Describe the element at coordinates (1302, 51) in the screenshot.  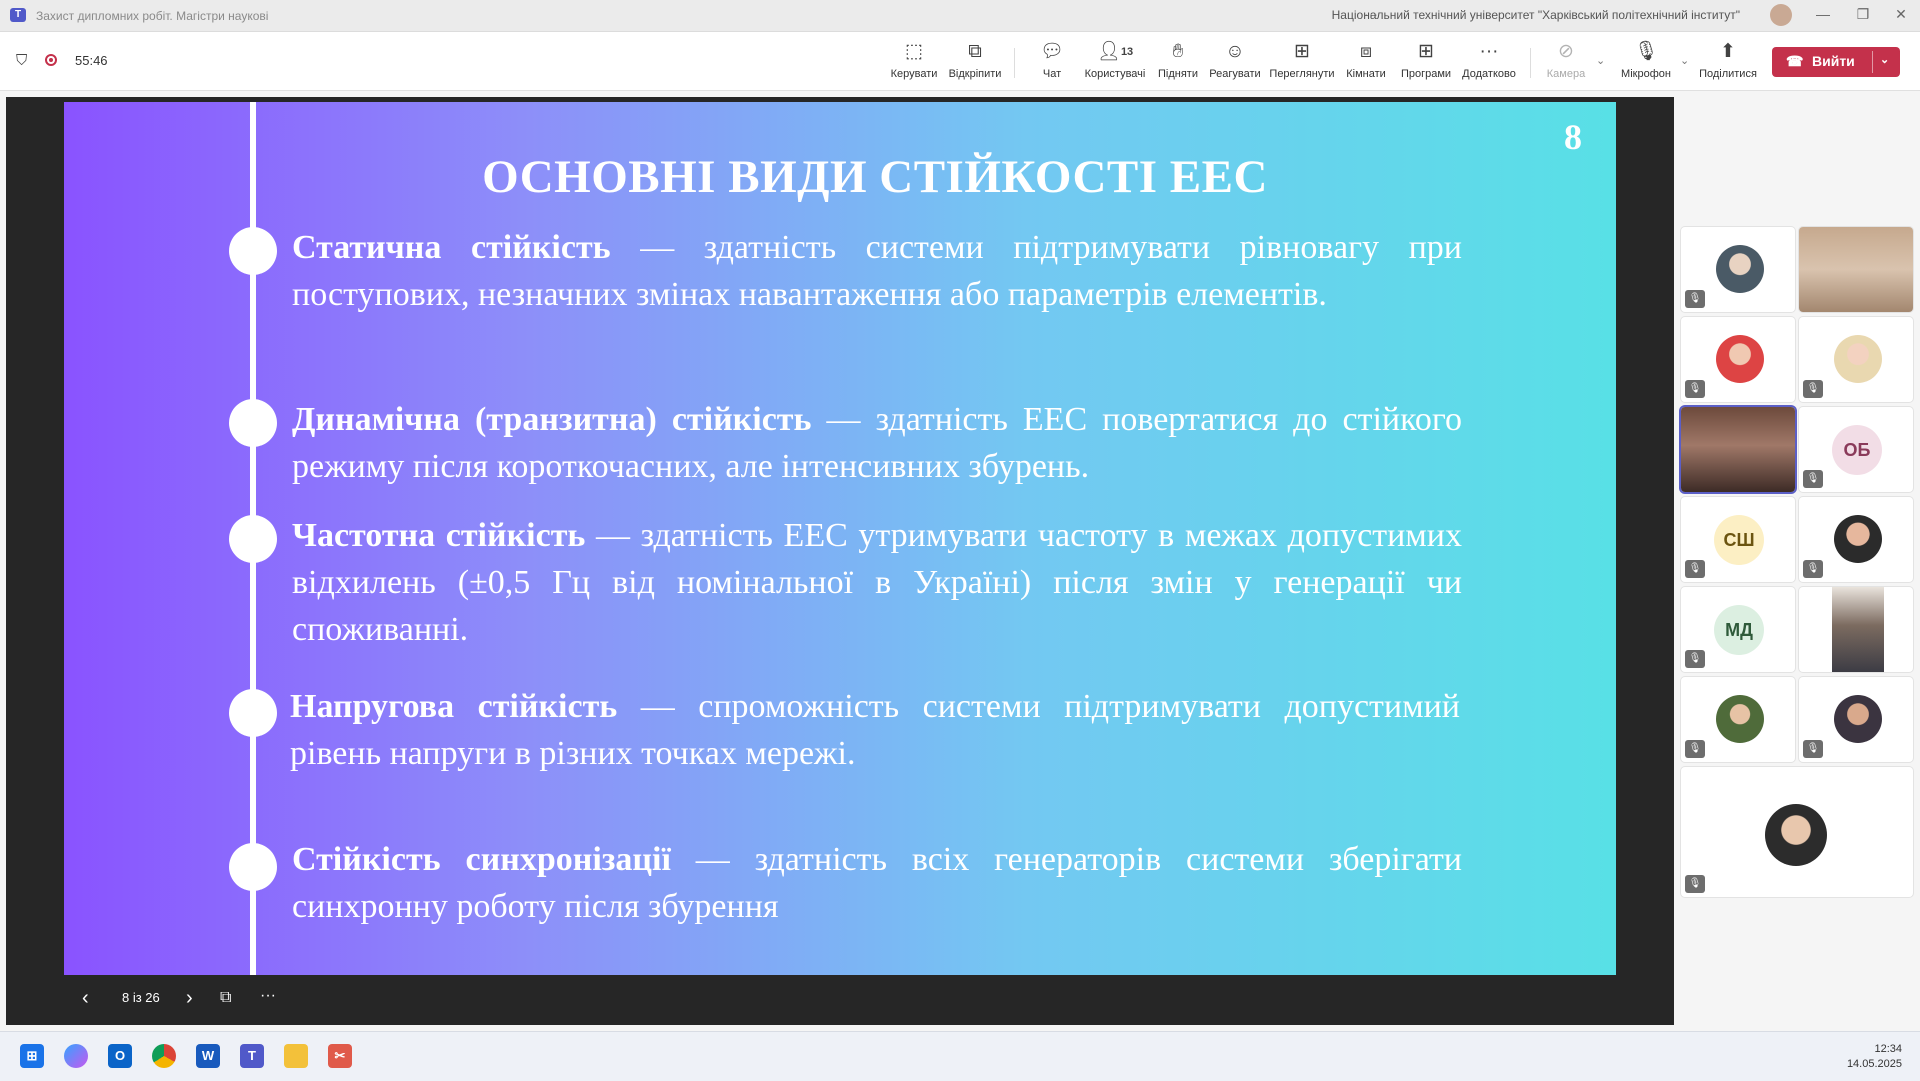
I see `grid-icon: ⊞` at that location.